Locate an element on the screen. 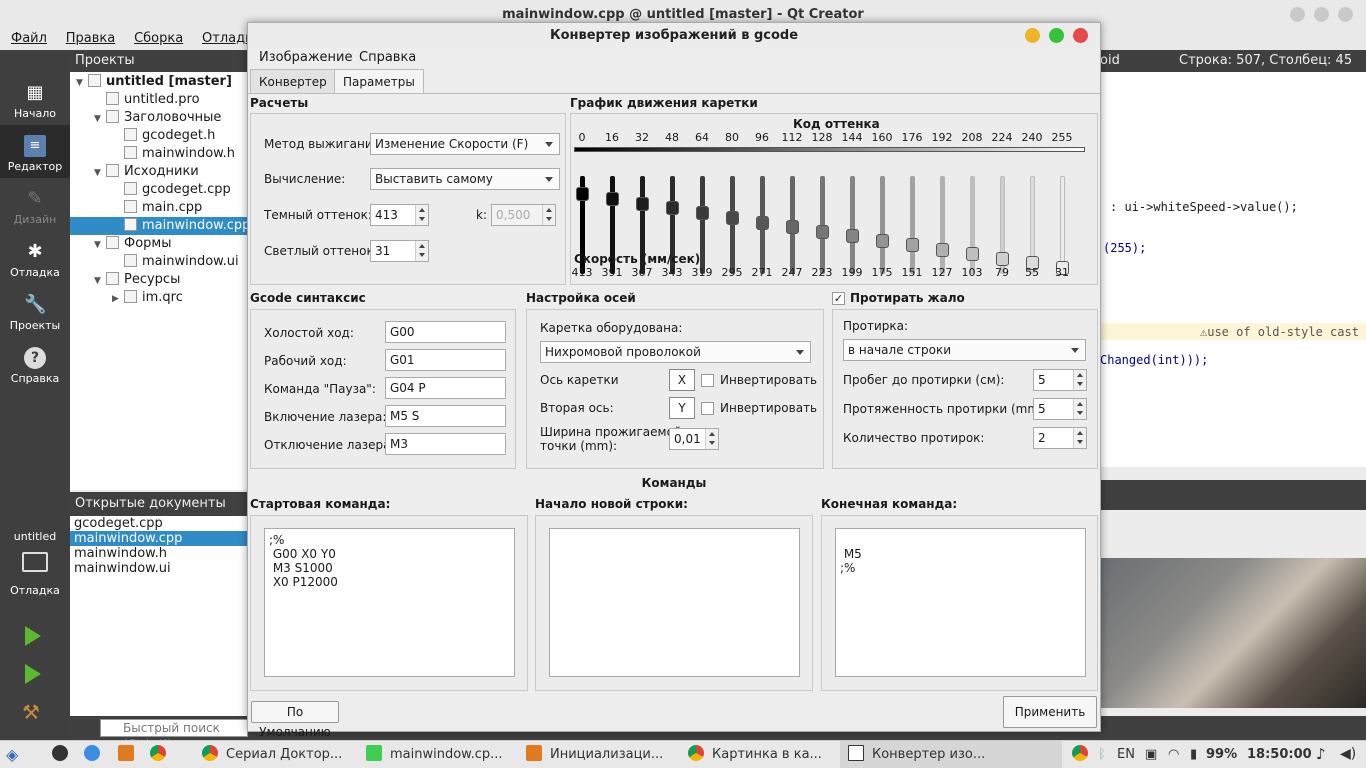  wipe-count-spinbox: 2 is located at coordinates (1060, 438).